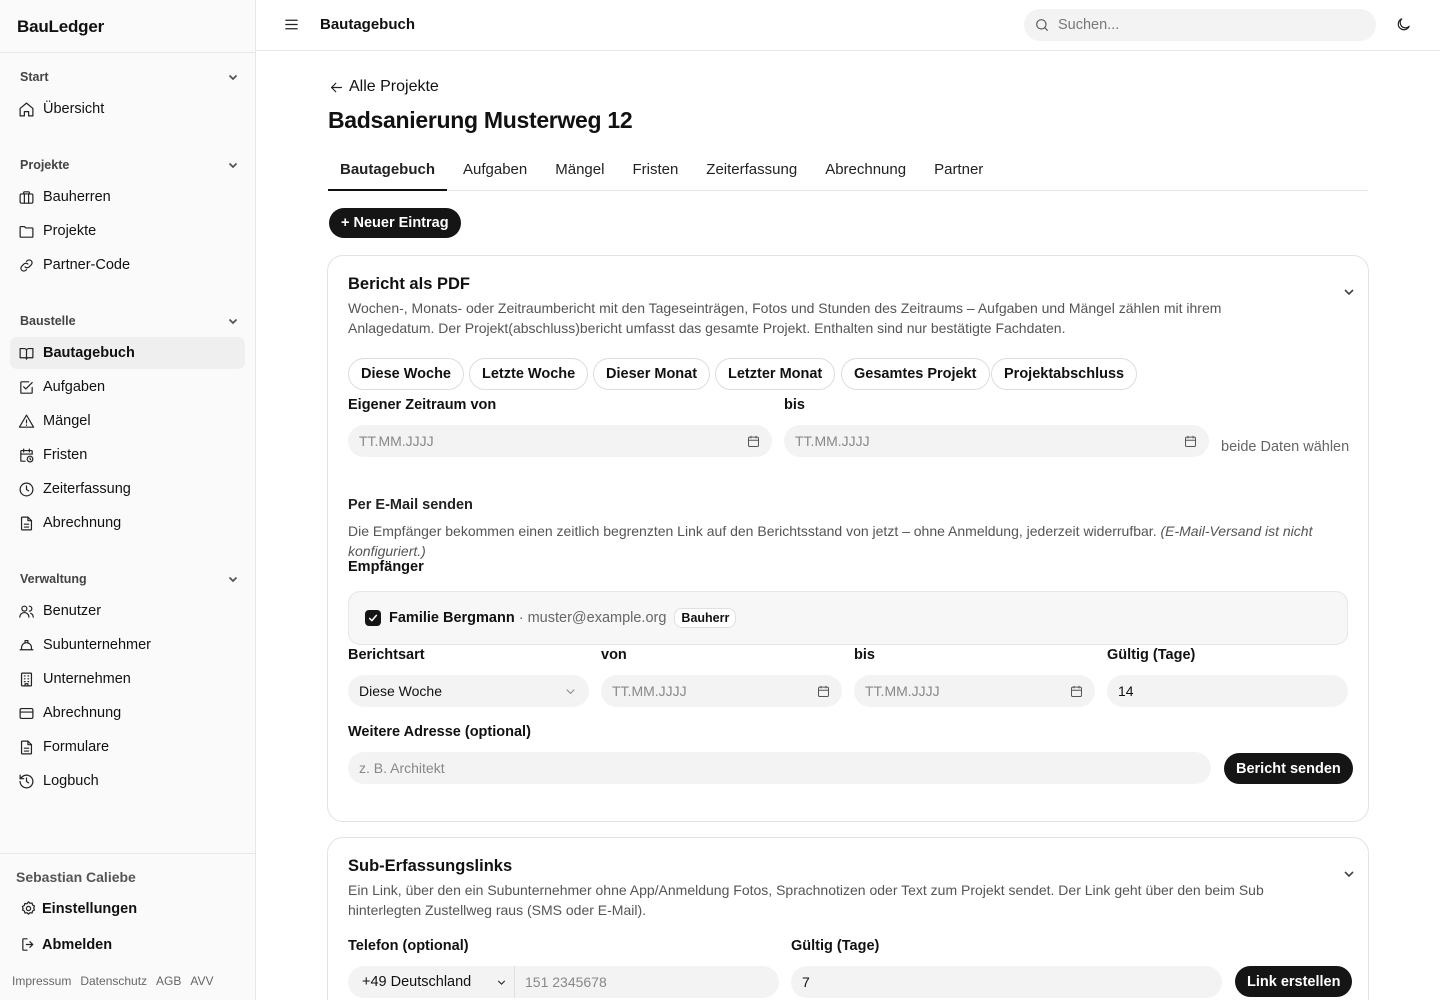  Describe the element at coordinates (775, 374) in the screenshot. I see `preset-last-month-button: Letzter Monat` at that location.